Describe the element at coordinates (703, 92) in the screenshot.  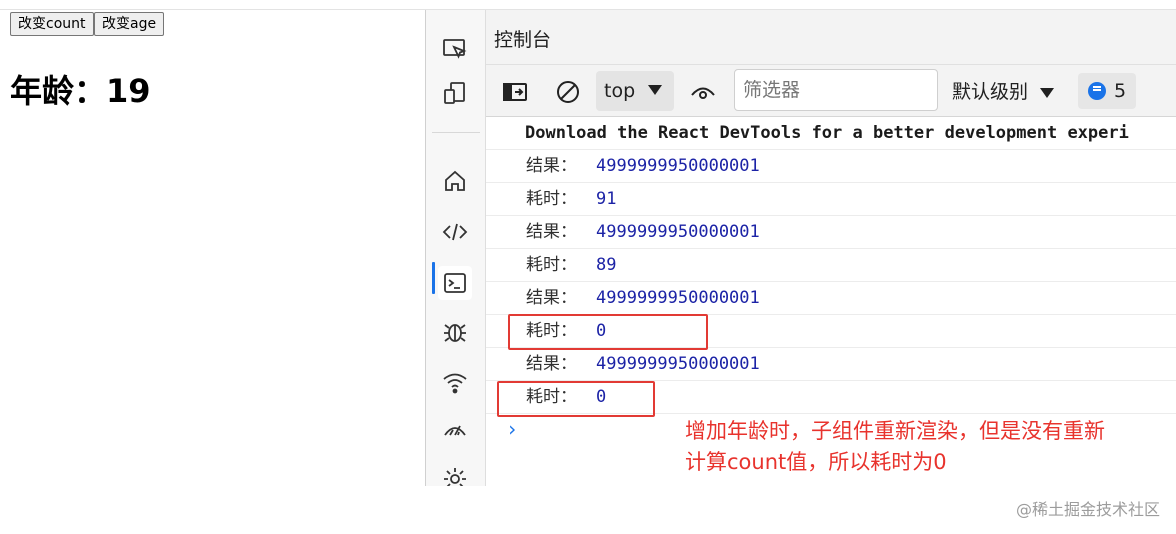
I see `live-expression-eye-icon` at that location.